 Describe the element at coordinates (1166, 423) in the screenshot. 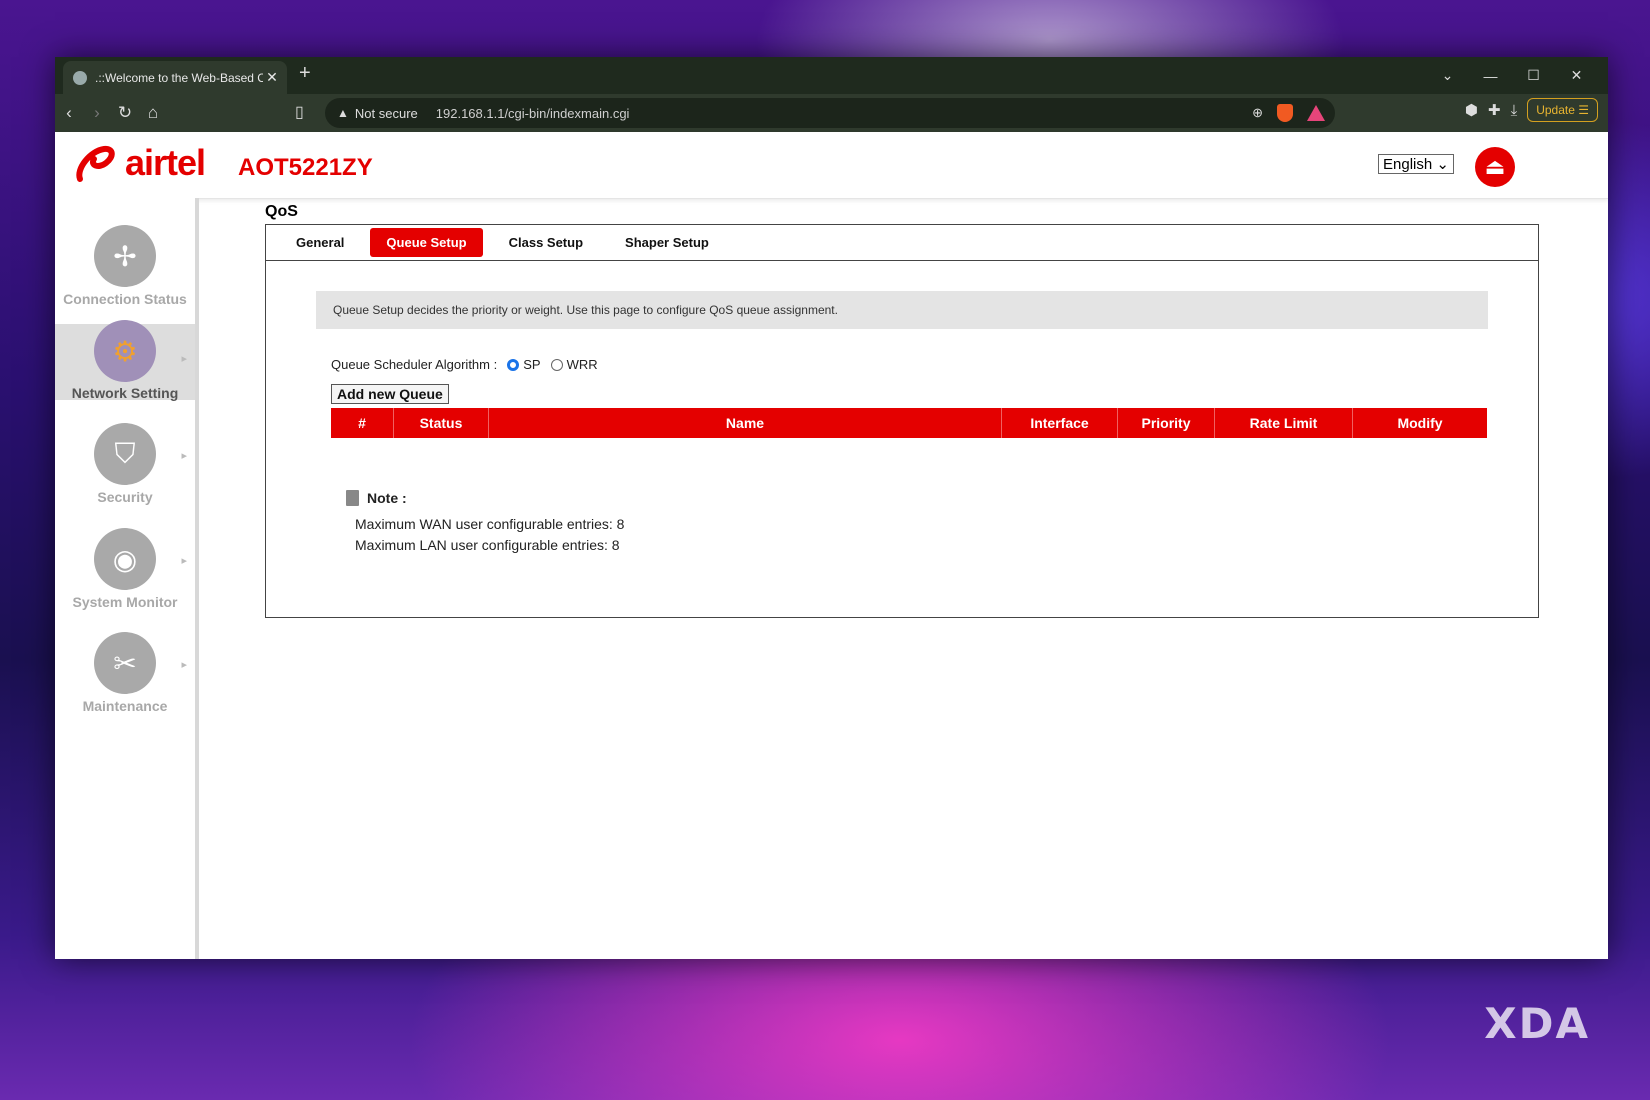

I see `col-priority: Priority` at that location.